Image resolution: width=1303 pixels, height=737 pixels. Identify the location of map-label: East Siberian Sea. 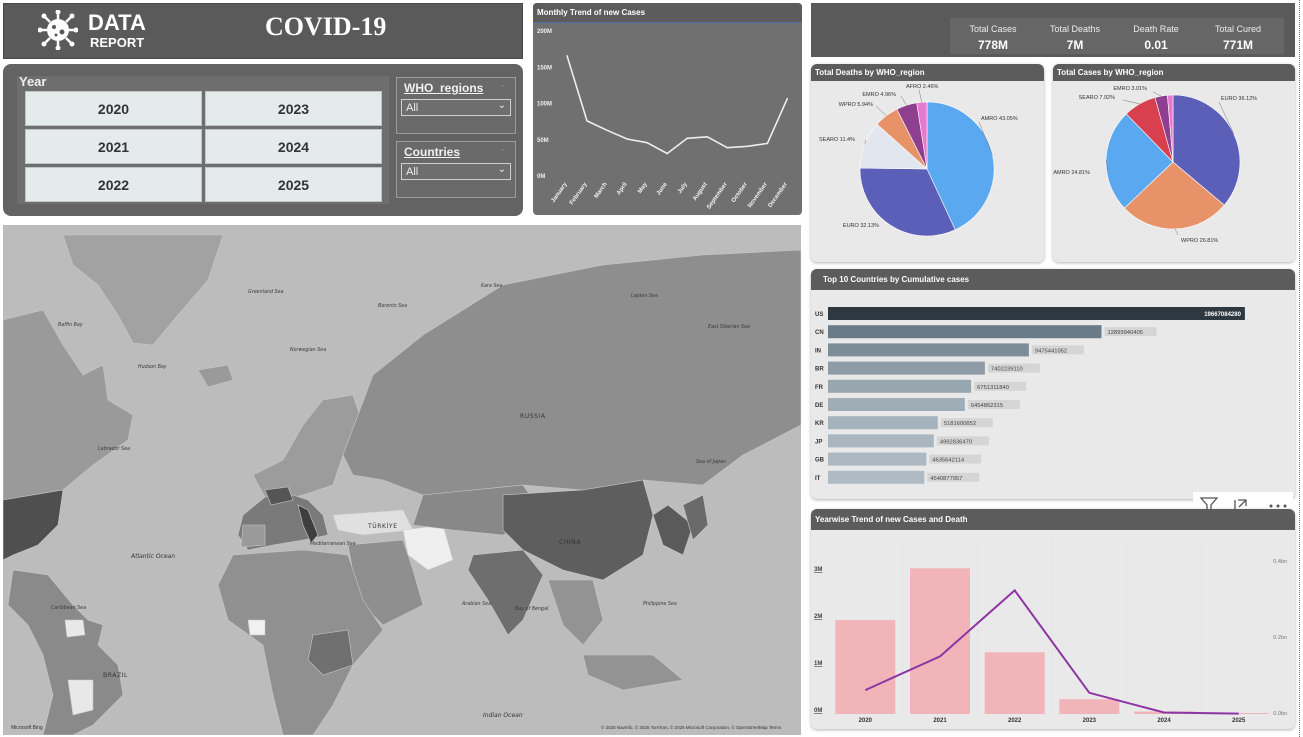
(729, 327).